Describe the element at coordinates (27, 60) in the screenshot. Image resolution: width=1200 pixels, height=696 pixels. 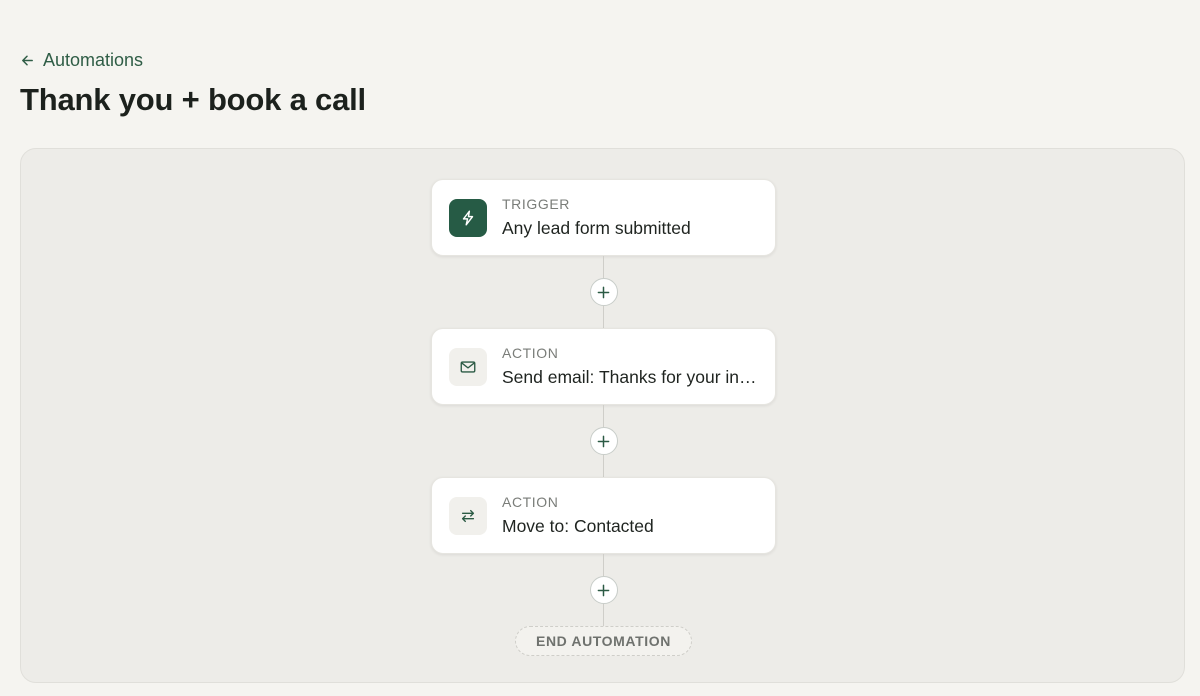
I see `arrow-left-icon` at that location.